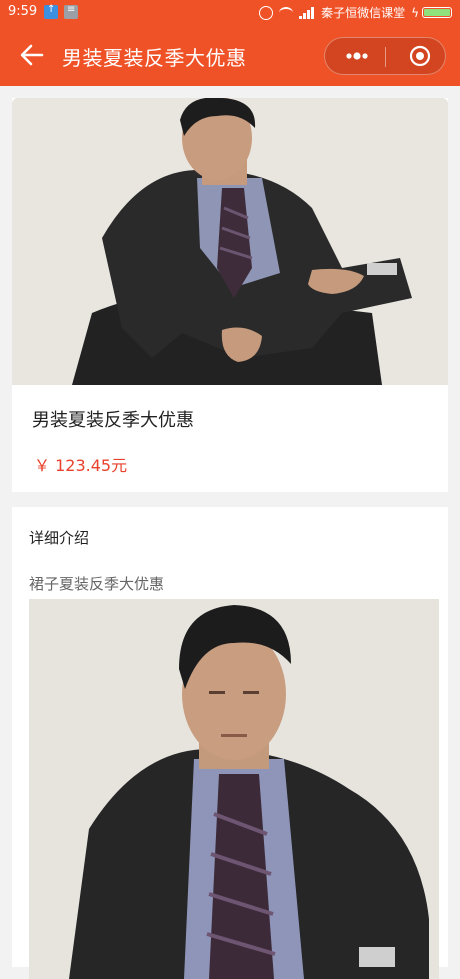 This screenshot has width=460, height=979. What do you see at coordinates (420, 56) in the screenshot?
I see `close-miniprogram-icon` at bounding box center [420, 56].